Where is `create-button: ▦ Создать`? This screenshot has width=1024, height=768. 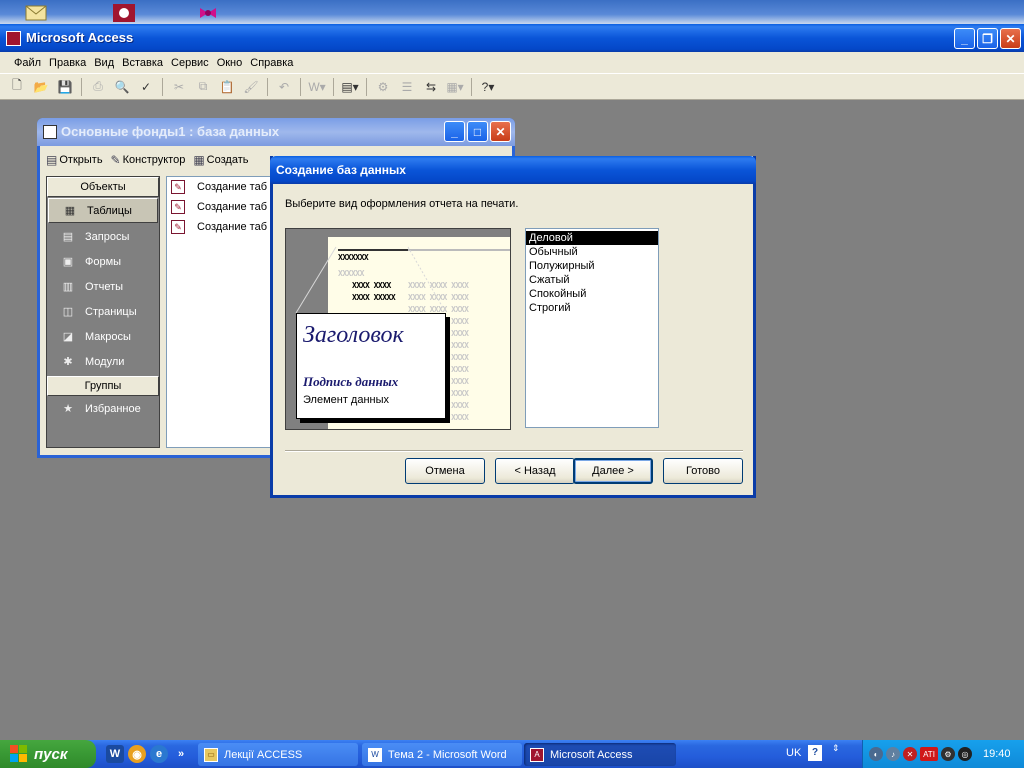
create-button: ▦ Создать is located at coordinates (220, 160).